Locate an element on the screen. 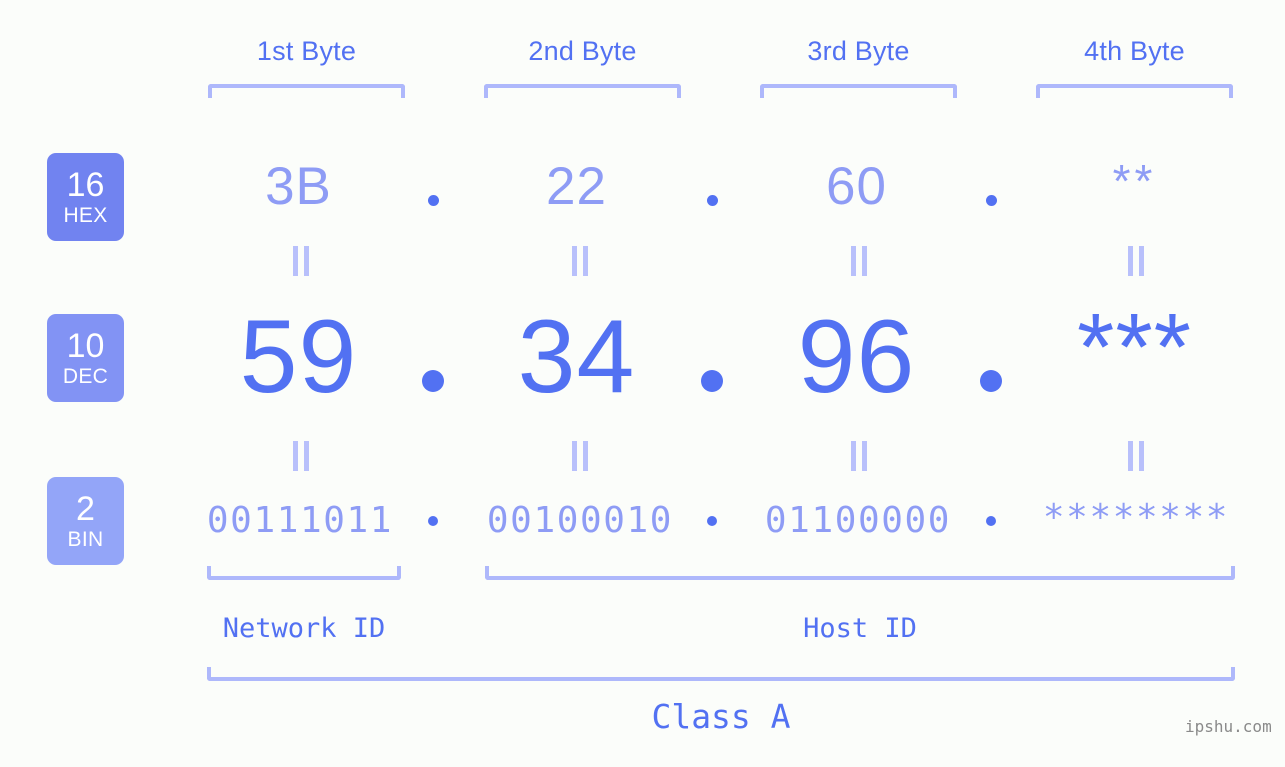 This screenshot has height=767, width=1285. dec-byte-4: *** is located at coordinates (1134, 347).